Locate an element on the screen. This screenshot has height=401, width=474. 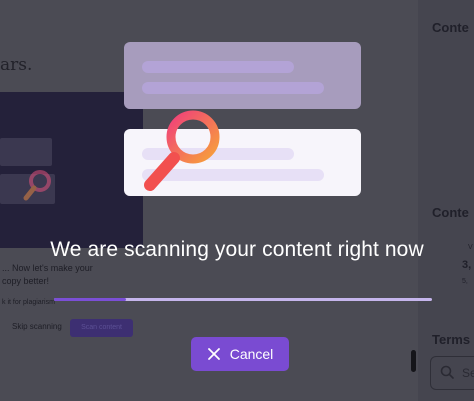
magnifier-illustration-icon is located at coordinates (182, 150).